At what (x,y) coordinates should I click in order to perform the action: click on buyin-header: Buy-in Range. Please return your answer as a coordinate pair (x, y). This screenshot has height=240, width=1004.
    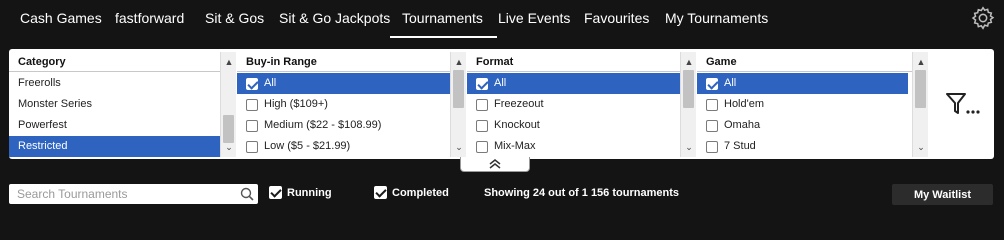
    Looking at the image, I should click on (351, 62).